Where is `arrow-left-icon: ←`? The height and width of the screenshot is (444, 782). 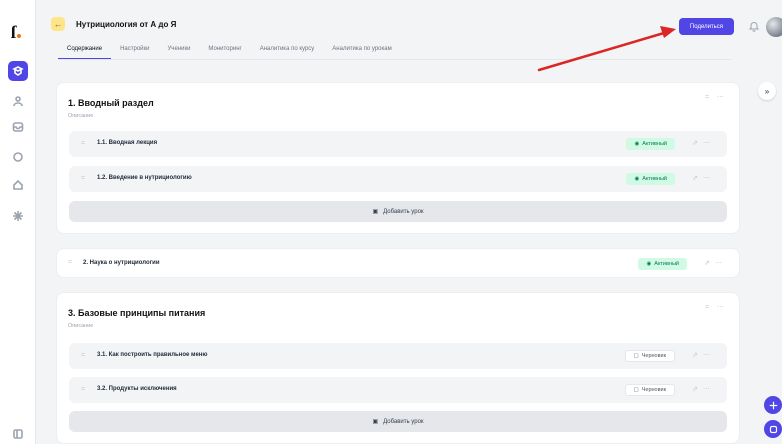
arrow-left-icon: ← is located at coordinates (58, 24).